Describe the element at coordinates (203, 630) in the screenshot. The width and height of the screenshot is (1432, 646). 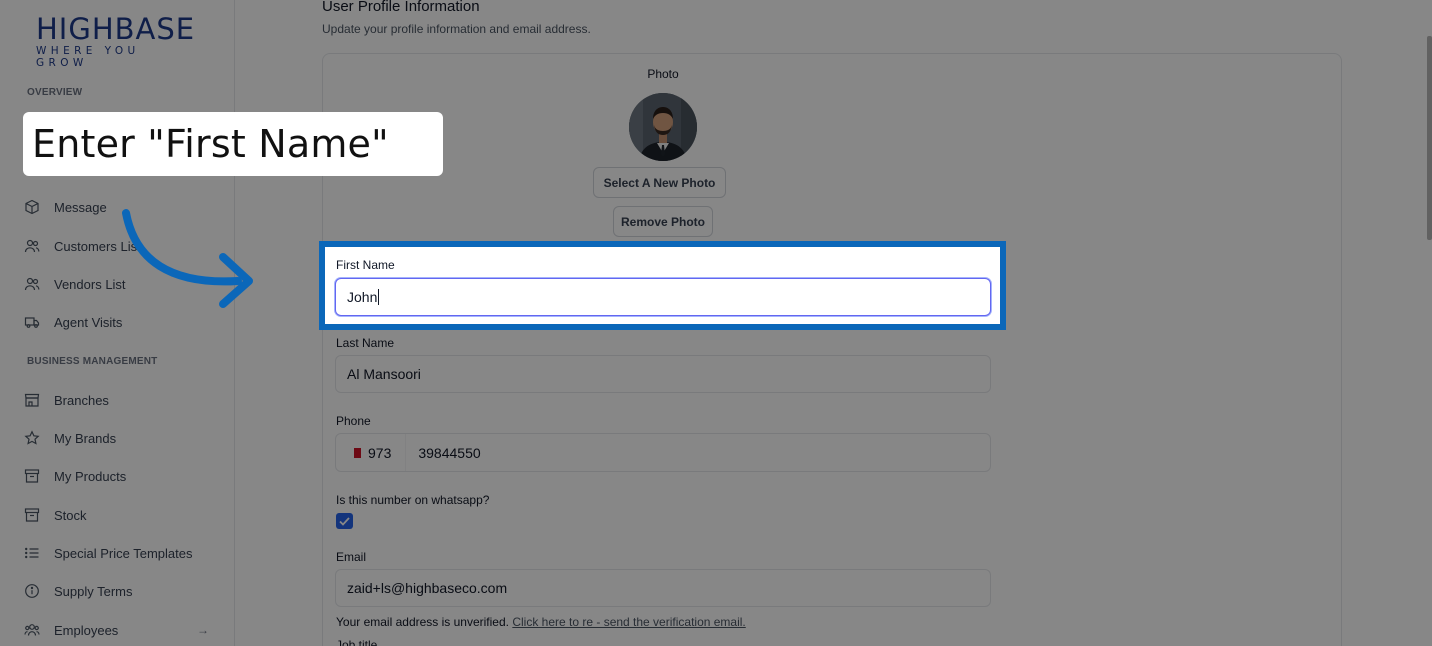
I see `arrow-right-icon: →` at that location.